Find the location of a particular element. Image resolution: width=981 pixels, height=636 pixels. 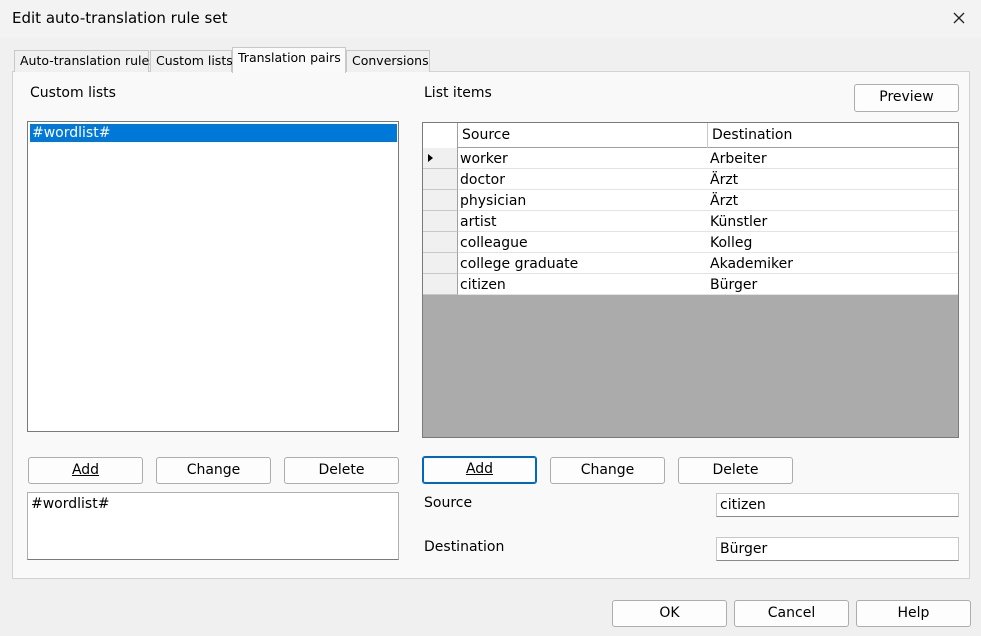

table-row: doctor Ärzt is located at coordinates (690, 179).